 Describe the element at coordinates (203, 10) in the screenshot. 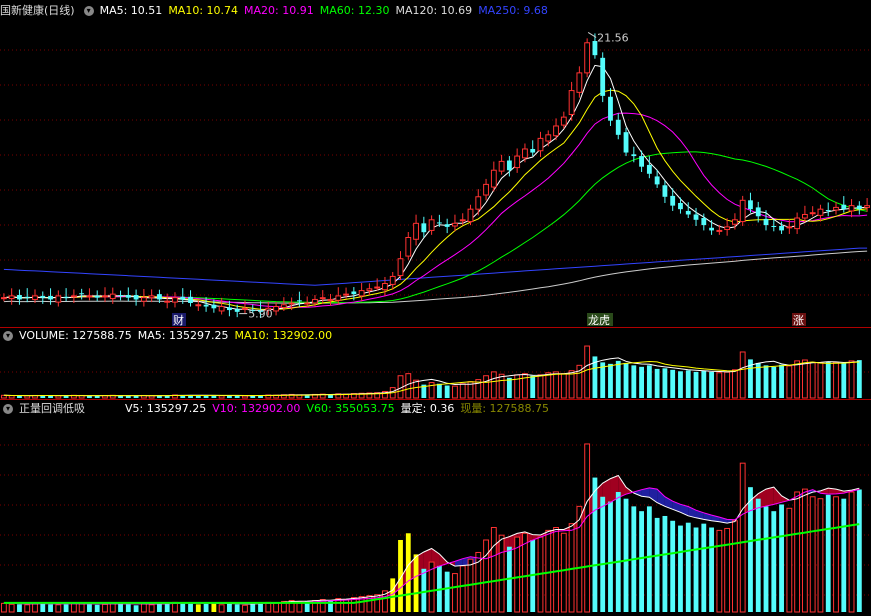

I see `ma10-label: MA10: 10.74` at that location.